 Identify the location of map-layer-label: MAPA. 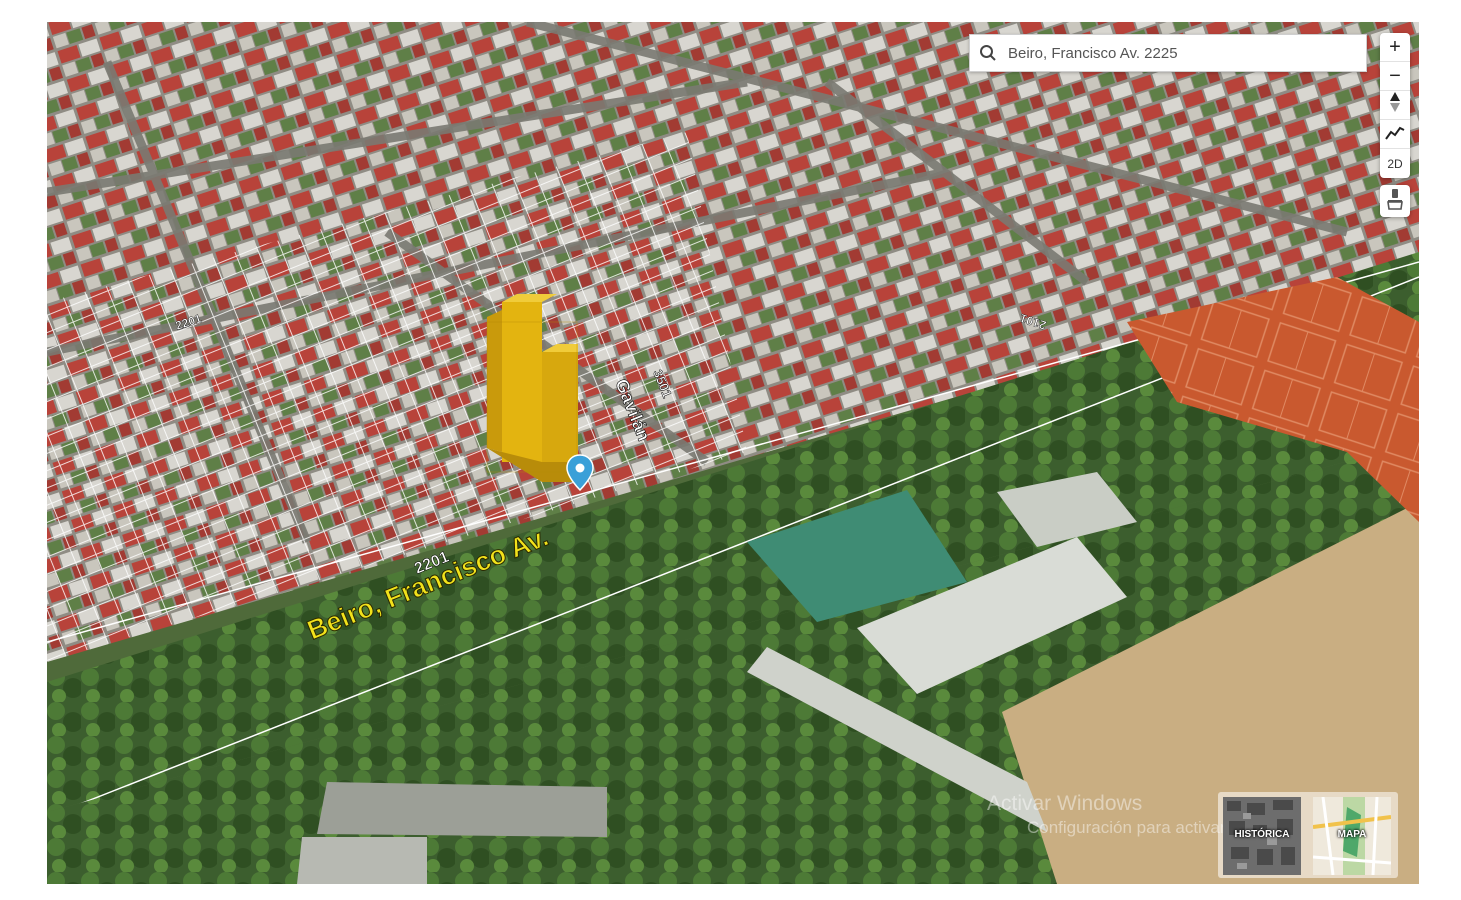
(1352, 834).